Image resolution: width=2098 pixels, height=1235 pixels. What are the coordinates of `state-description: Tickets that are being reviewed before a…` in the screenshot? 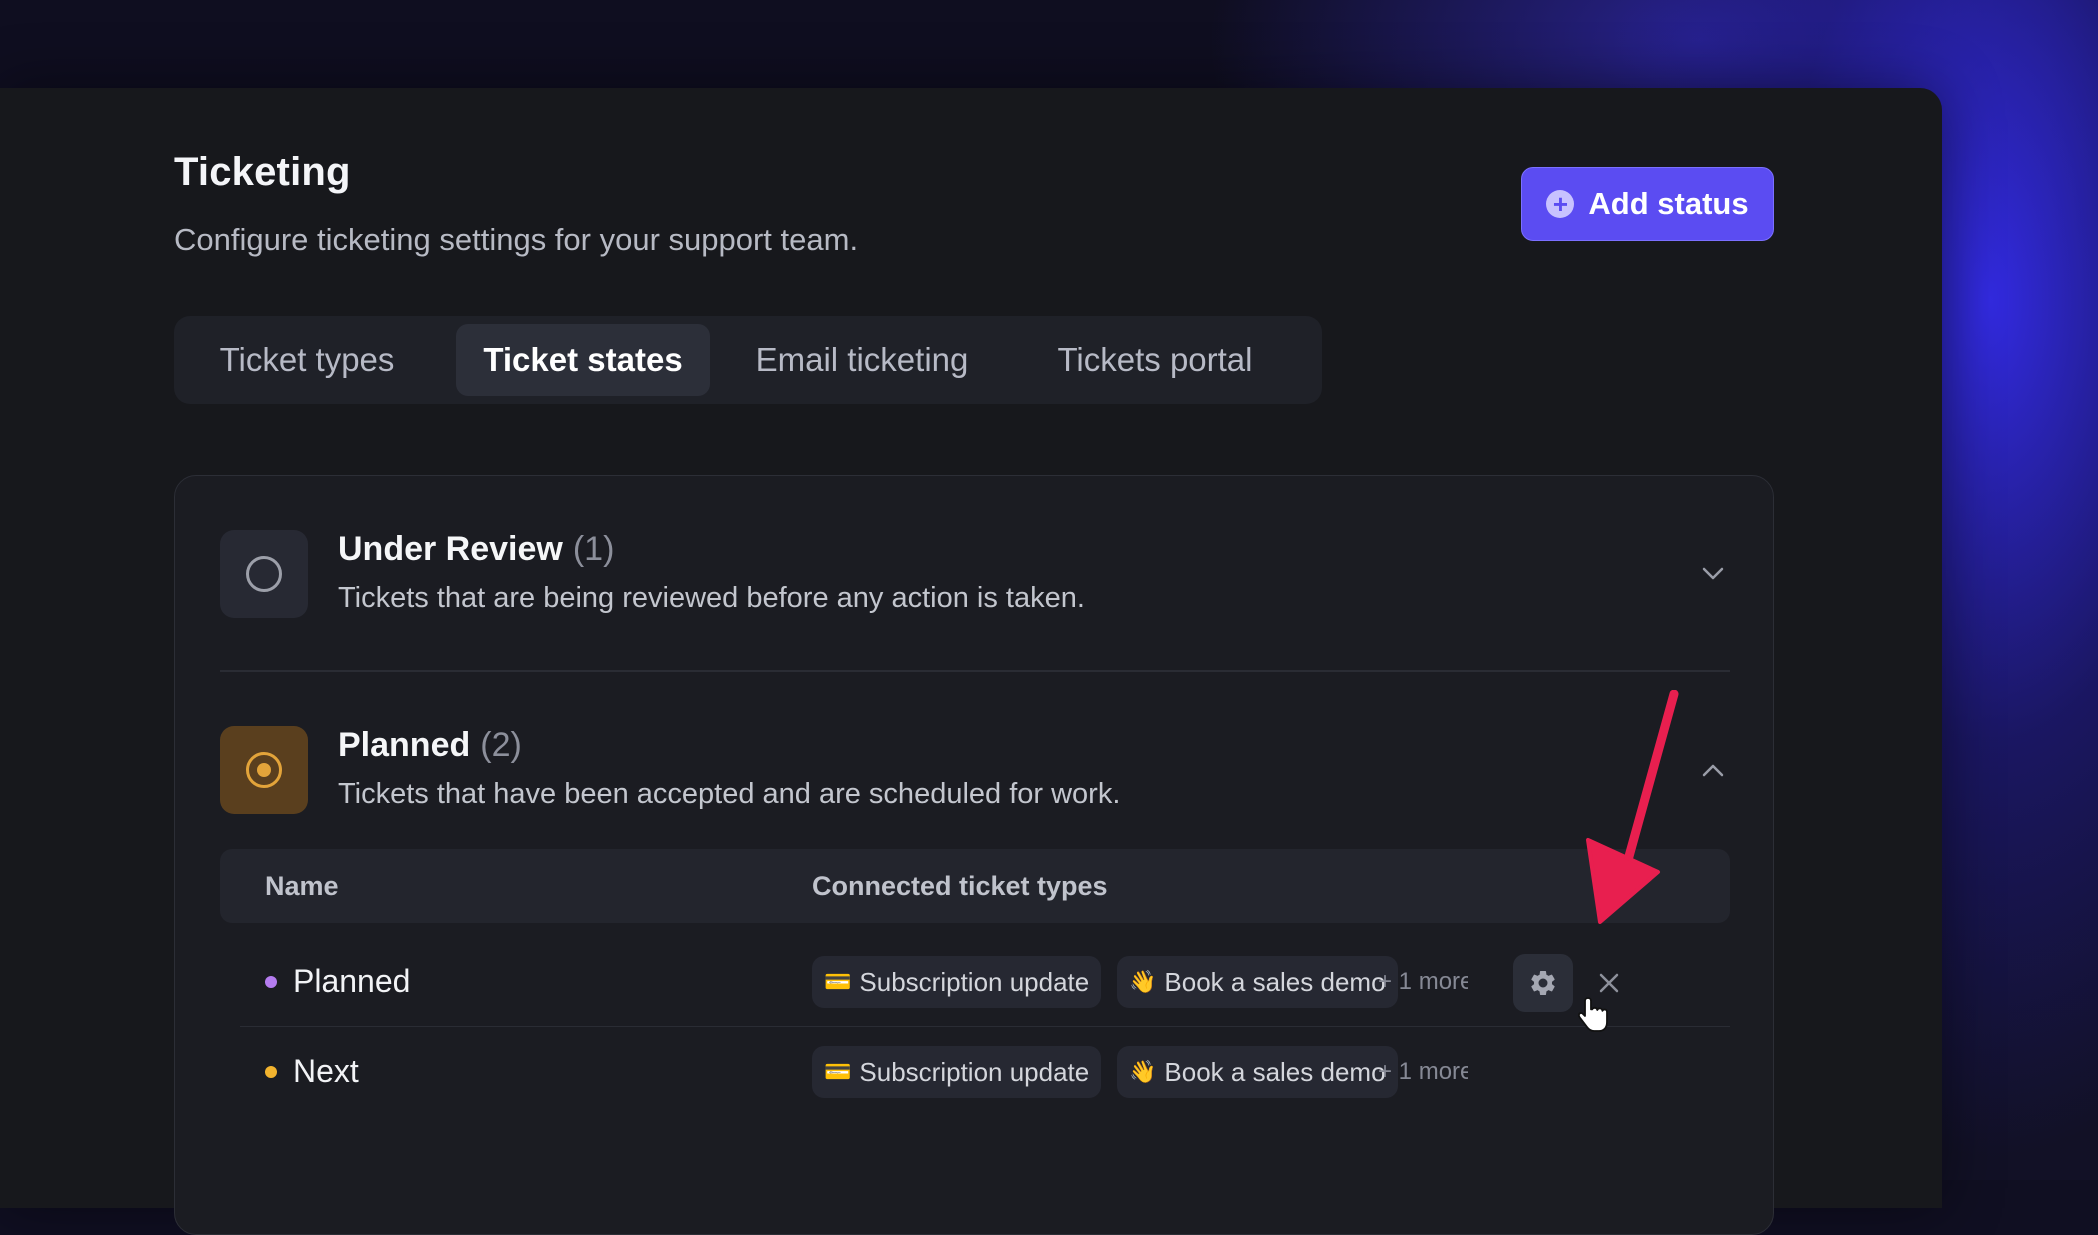 It's located at (711, 598).